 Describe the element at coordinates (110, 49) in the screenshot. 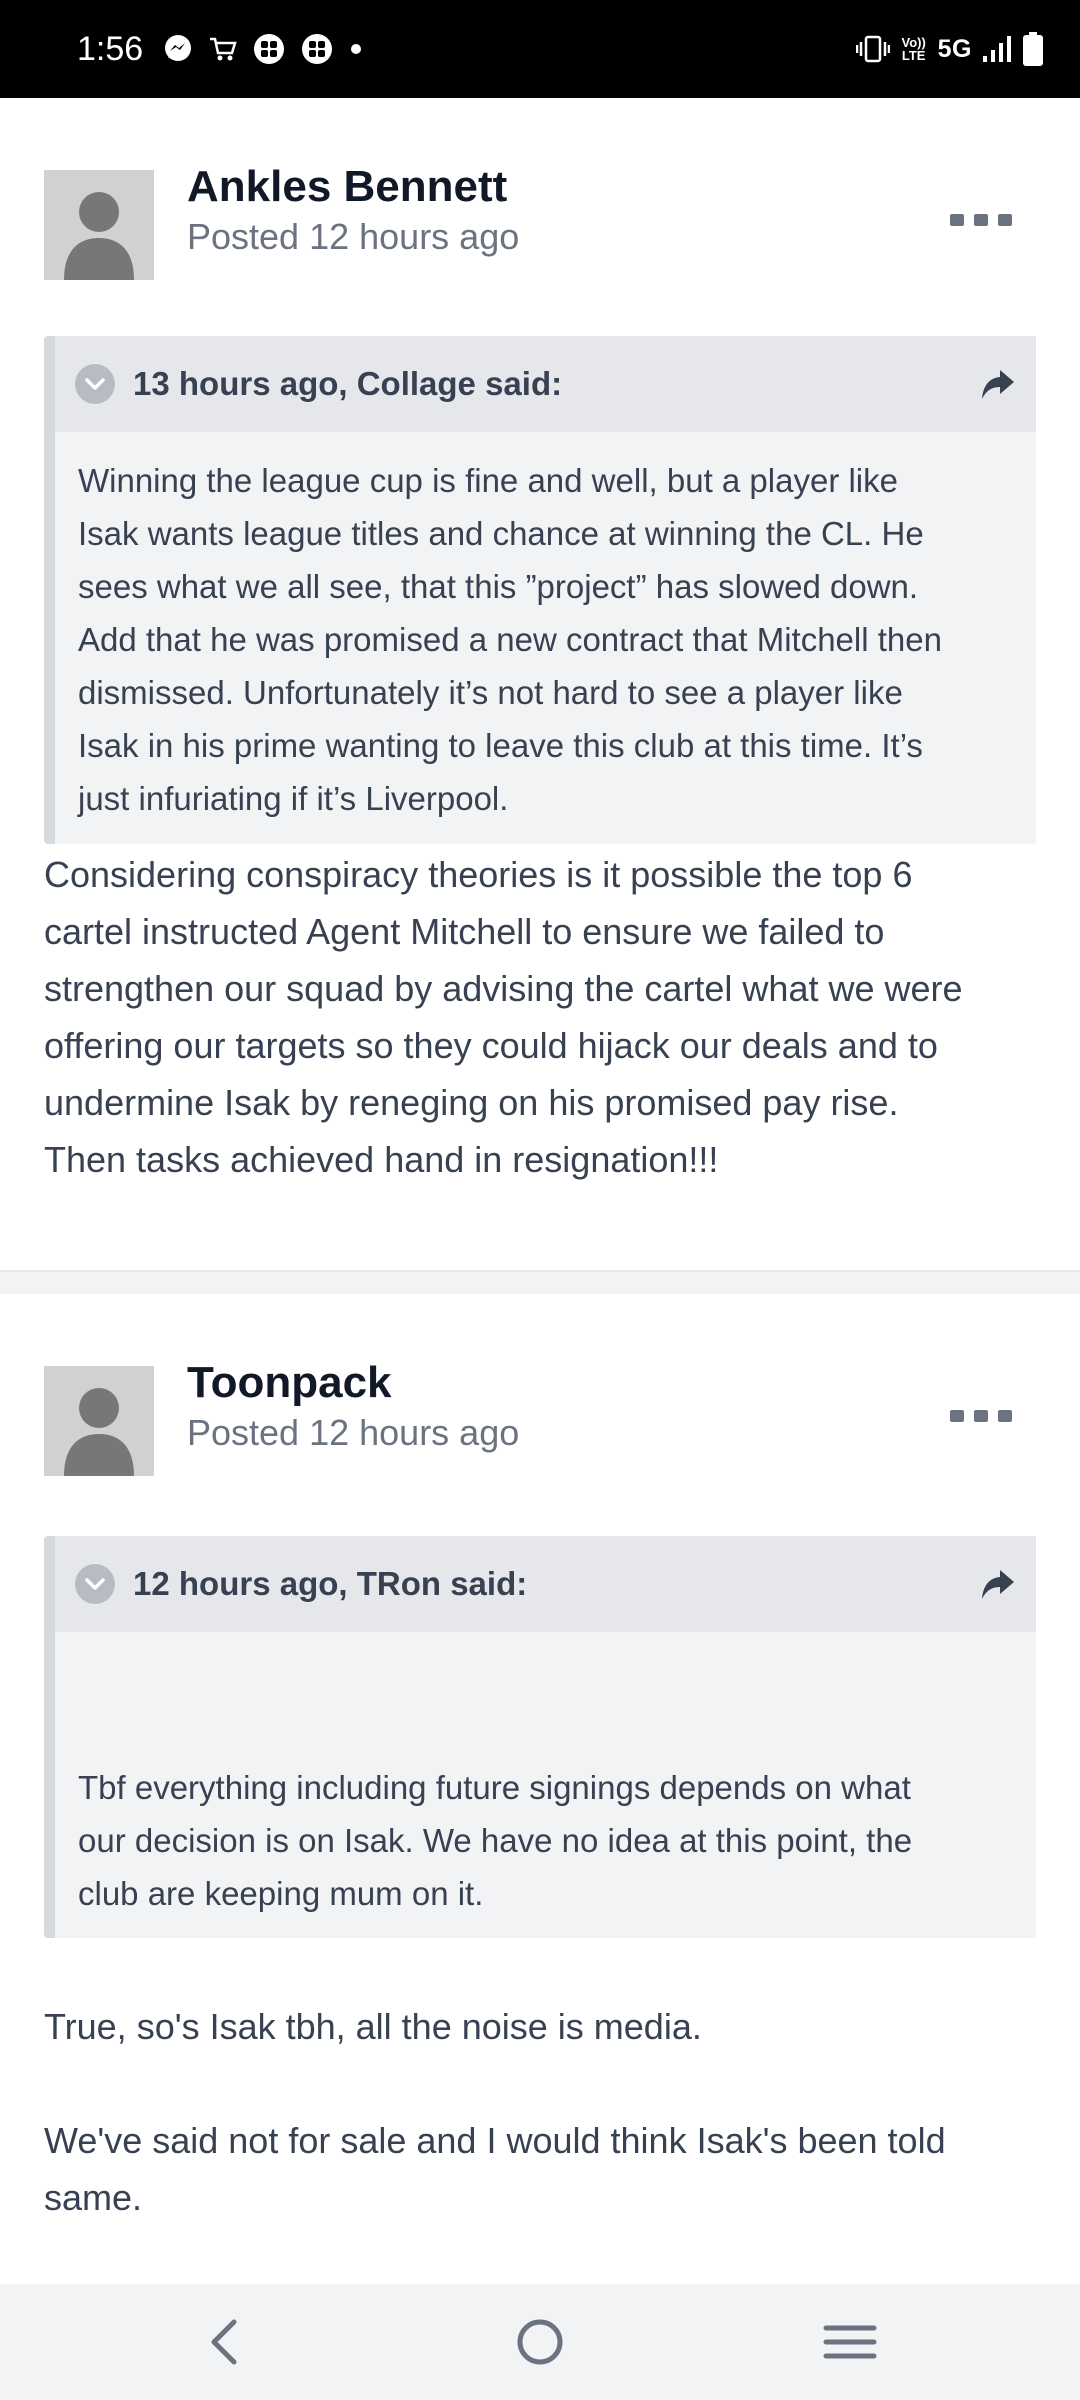

I see `status-time: 1:56` at that location.